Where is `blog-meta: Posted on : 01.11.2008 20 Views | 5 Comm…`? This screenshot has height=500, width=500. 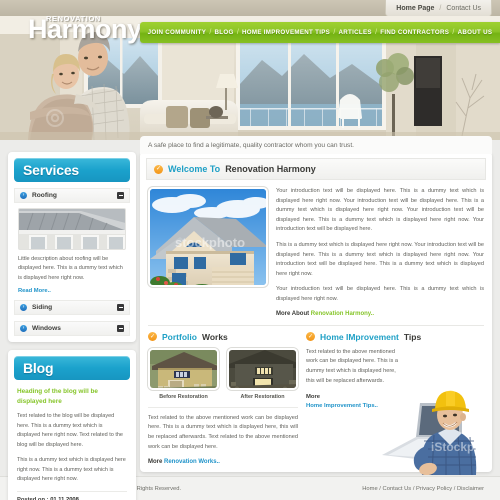 blog-meta: Posted on : 01.11.2008 20 Views | 5 Comm… is located at coordinates (72, 495).